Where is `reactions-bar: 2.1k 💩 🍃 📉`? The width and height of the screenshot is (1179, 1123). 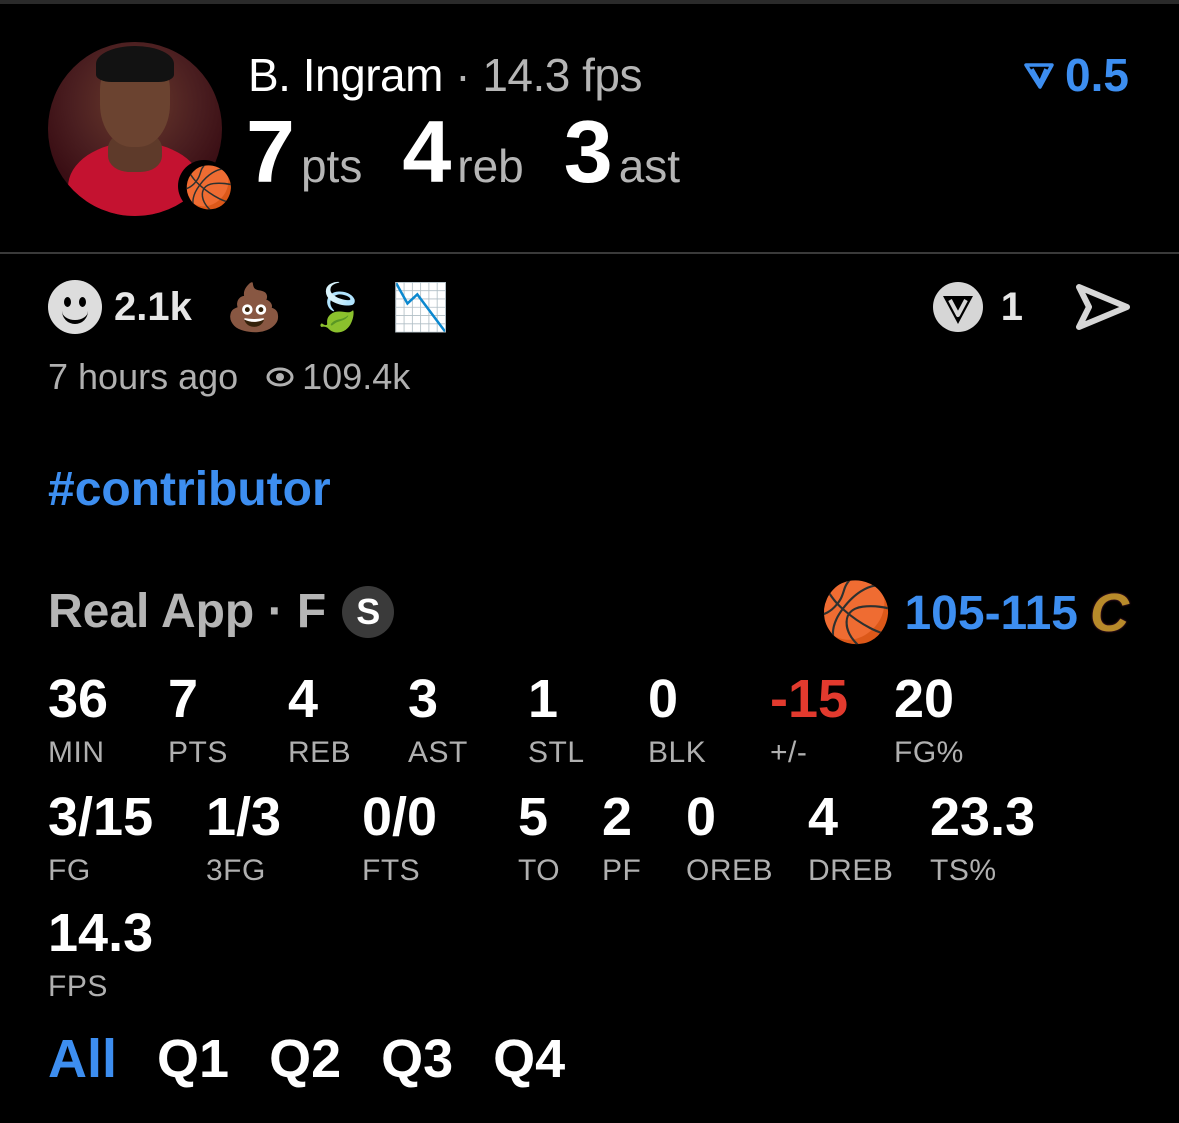 reactions-bar: 2.1k 💩 🍃 📉 is located at coordinates (262, 307).